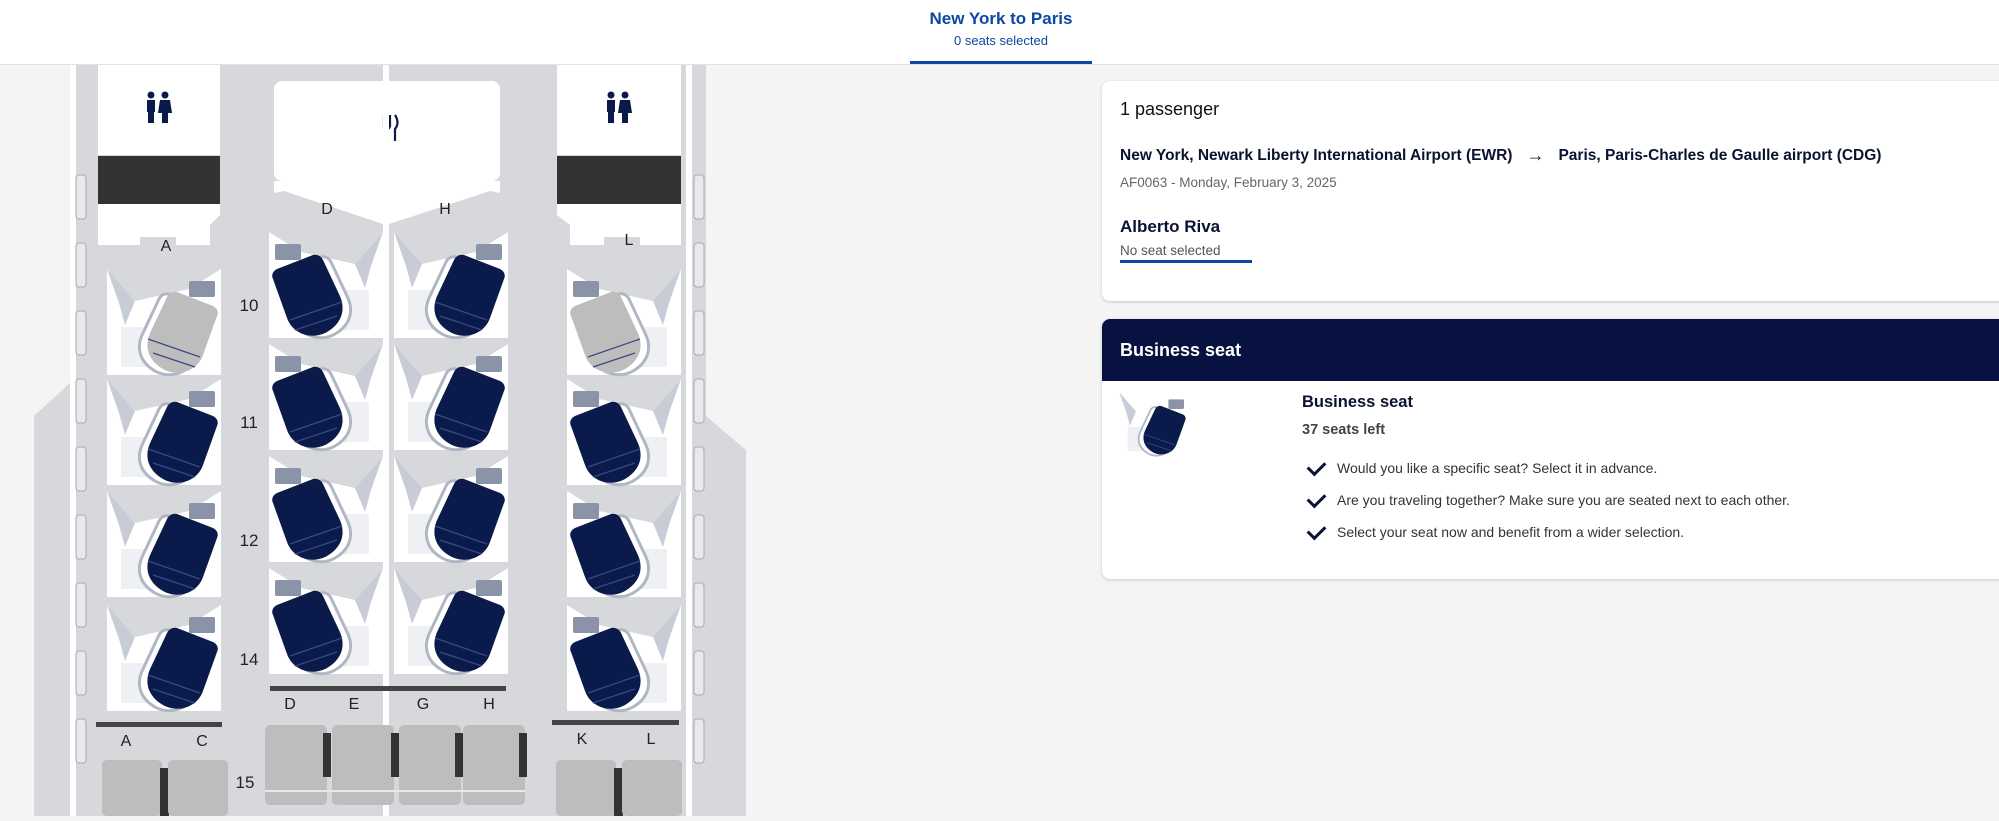 The height and width of the screenshot is (821, 1999). What do you see at coordinates (249, 659) in the screenshot?
I see `row-number-14: 14` at bounding box center [249, 659].